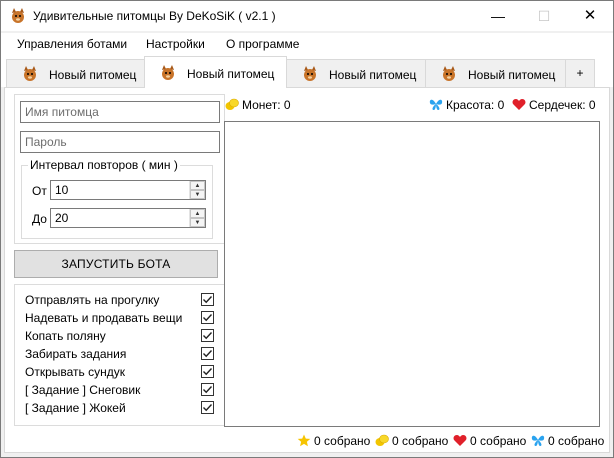 This screenshot has height=458, width=614. I want to click on coins-text: Монет: 0, so click(266, 105).